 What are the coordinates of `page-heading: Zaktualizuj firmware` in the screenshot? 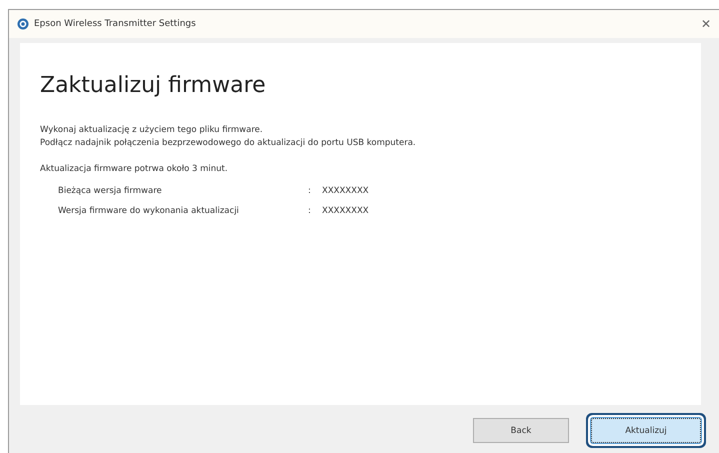 It's located at (153, 85).